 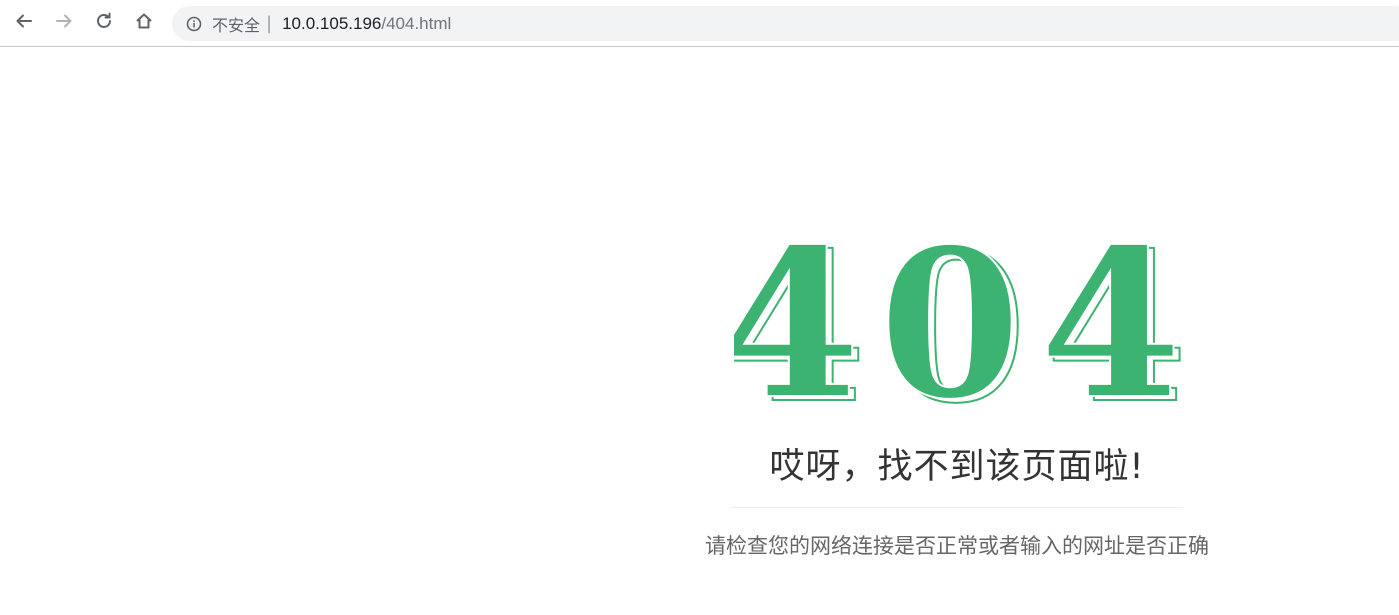 What do you see at coordinates (957, 546) in the screenshot?
I see `hint-text: 请检查您的网络连接是否正常或者输入的网址是否正确` at bounding box center [957, 546].